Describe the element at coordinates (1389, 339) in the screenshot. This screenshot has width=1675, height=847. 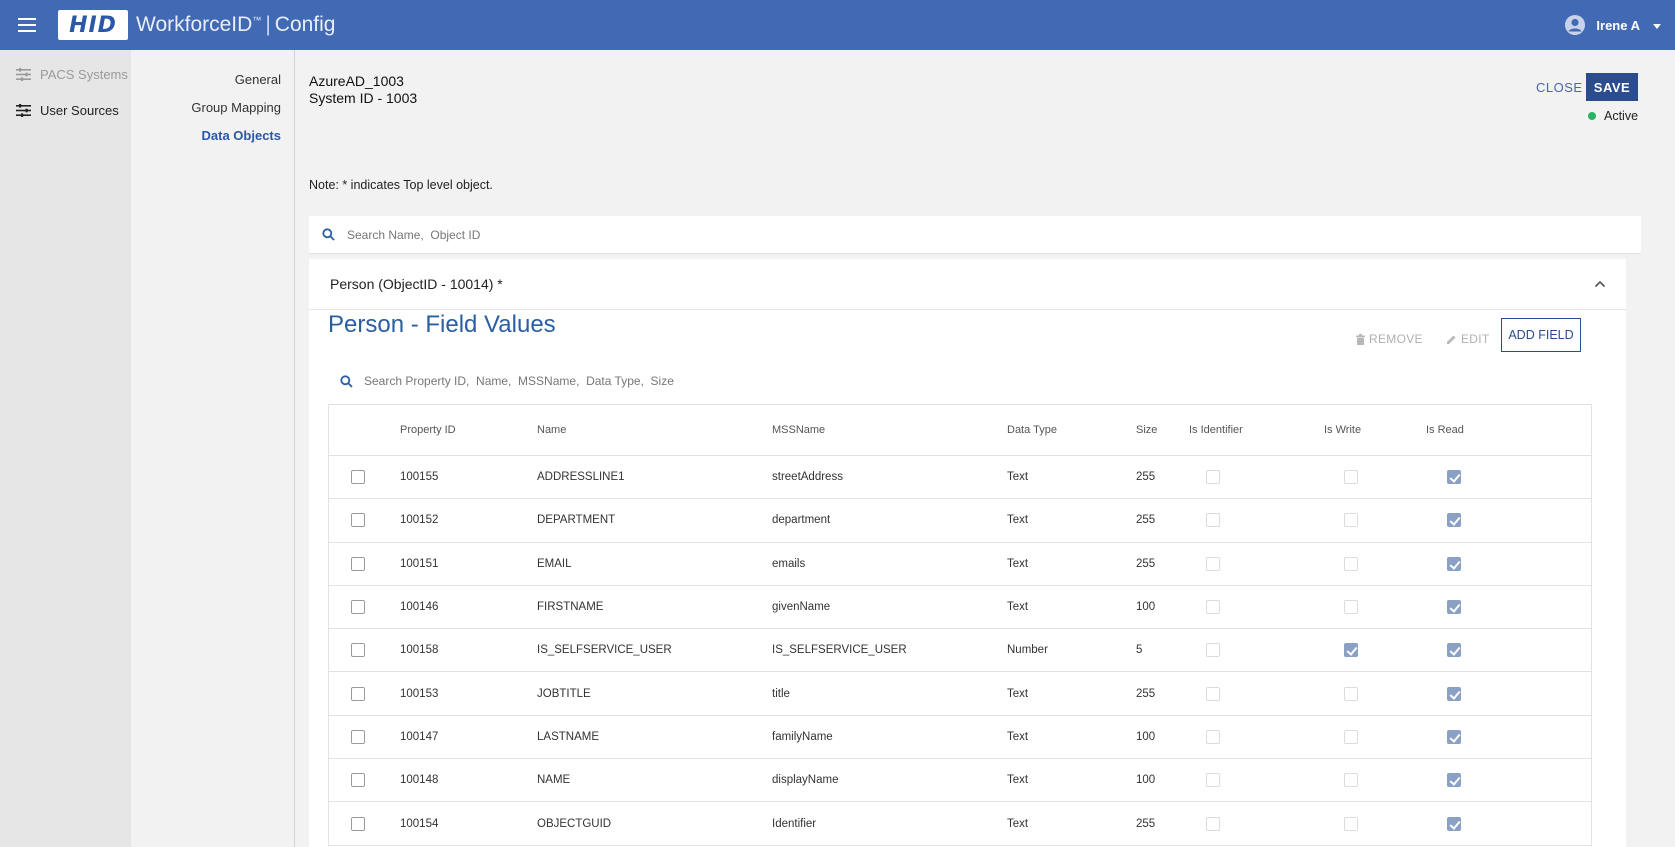
I see `remove-button: REMOVE` at that location.